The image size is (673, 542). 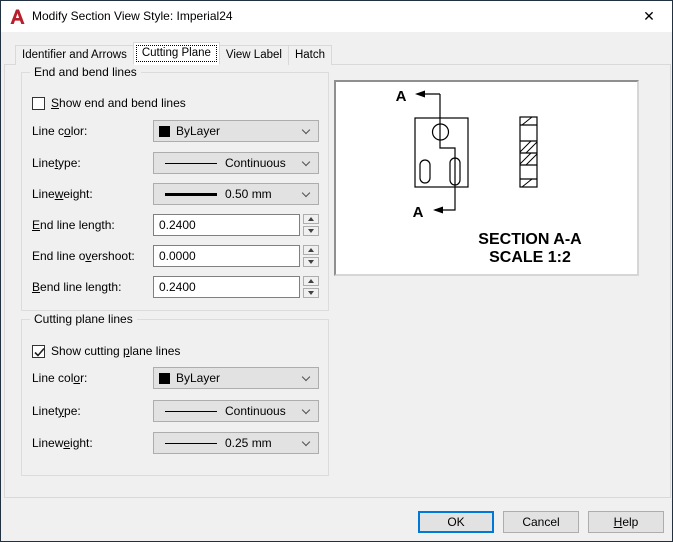 I want to click on show-cutting-plane-lines-checkbox, so click(x=38, y=351).